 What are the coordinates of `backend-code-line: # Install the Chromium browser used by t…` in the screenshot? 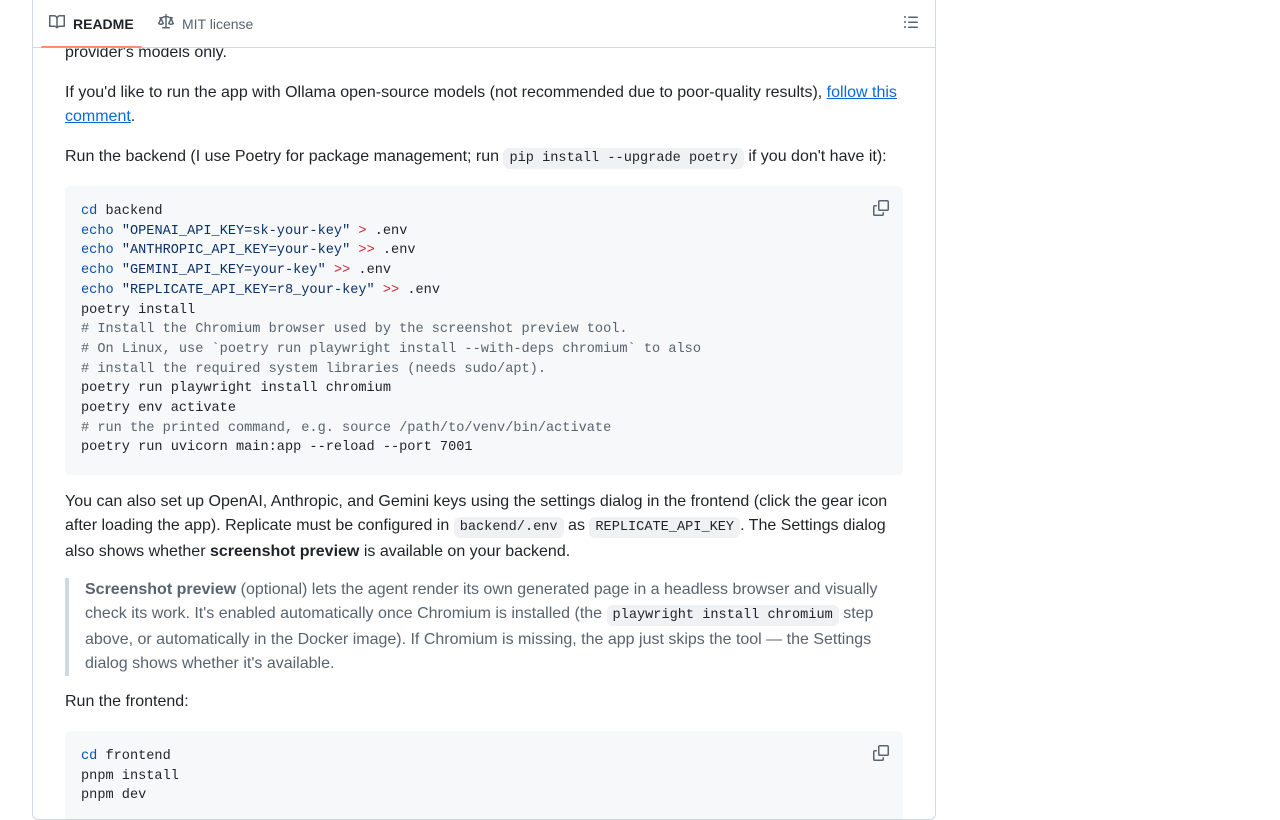 It's located at (354, 330).